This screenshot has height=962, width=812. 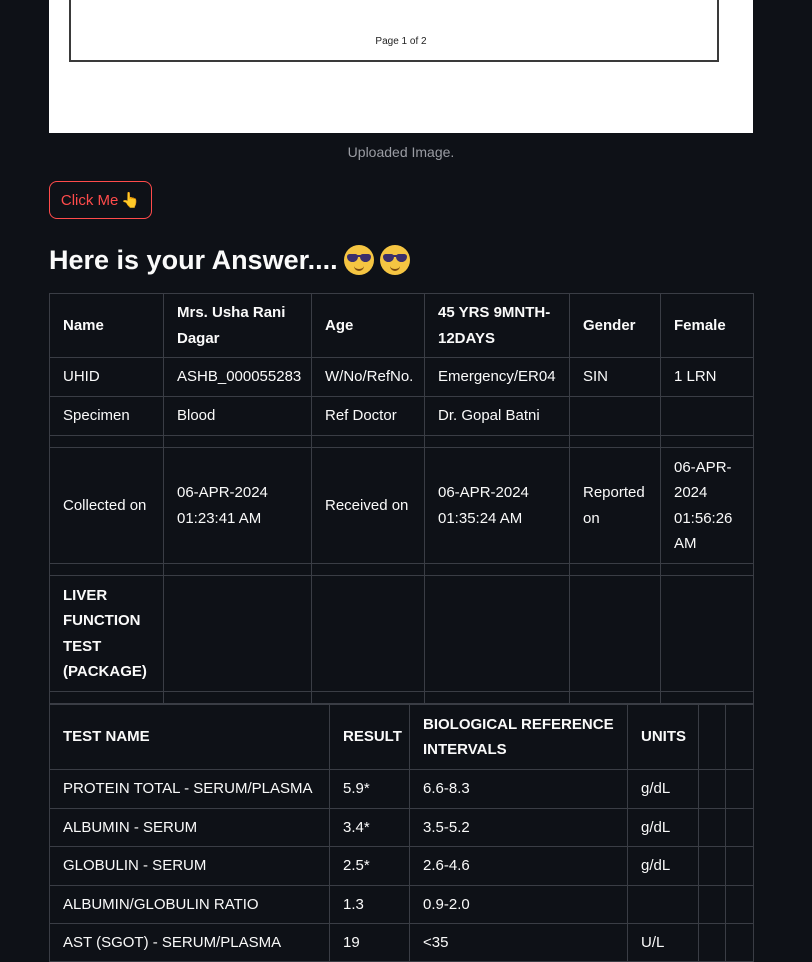 I want to click on table-cell: Age, so click(x=368, y=325).